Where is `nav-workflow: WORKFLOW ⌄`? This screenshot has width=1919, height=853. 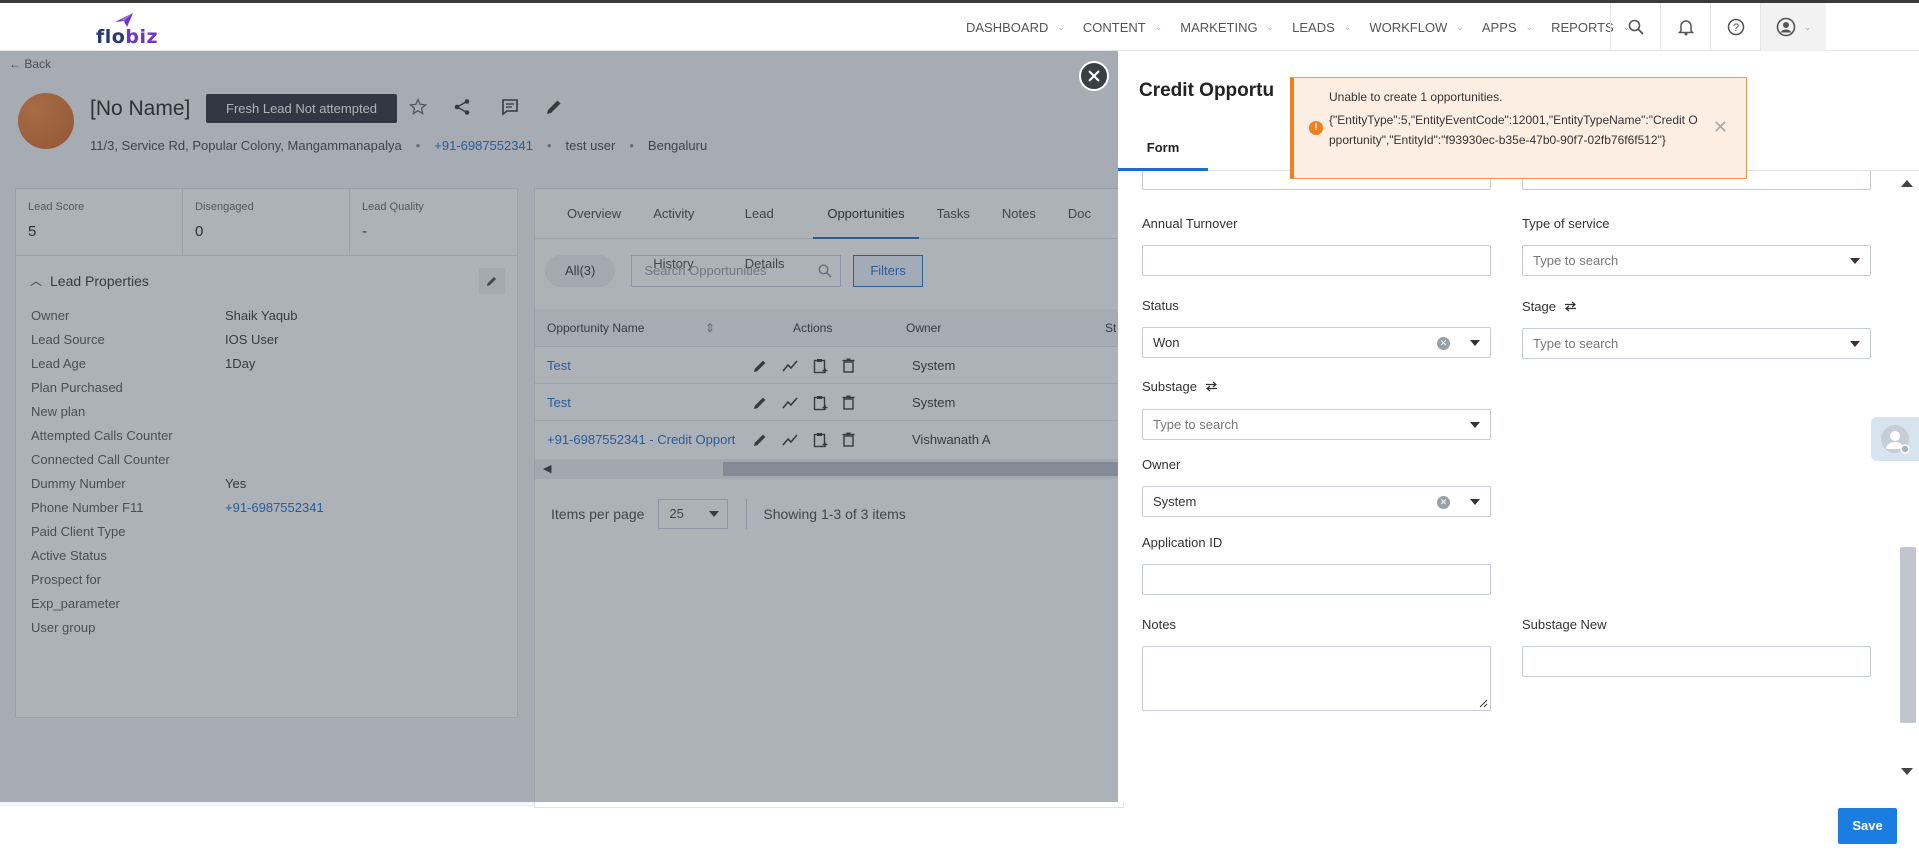 nav-workflow: WORKFLOW ⌄ is located at coordinates (1416, 27).